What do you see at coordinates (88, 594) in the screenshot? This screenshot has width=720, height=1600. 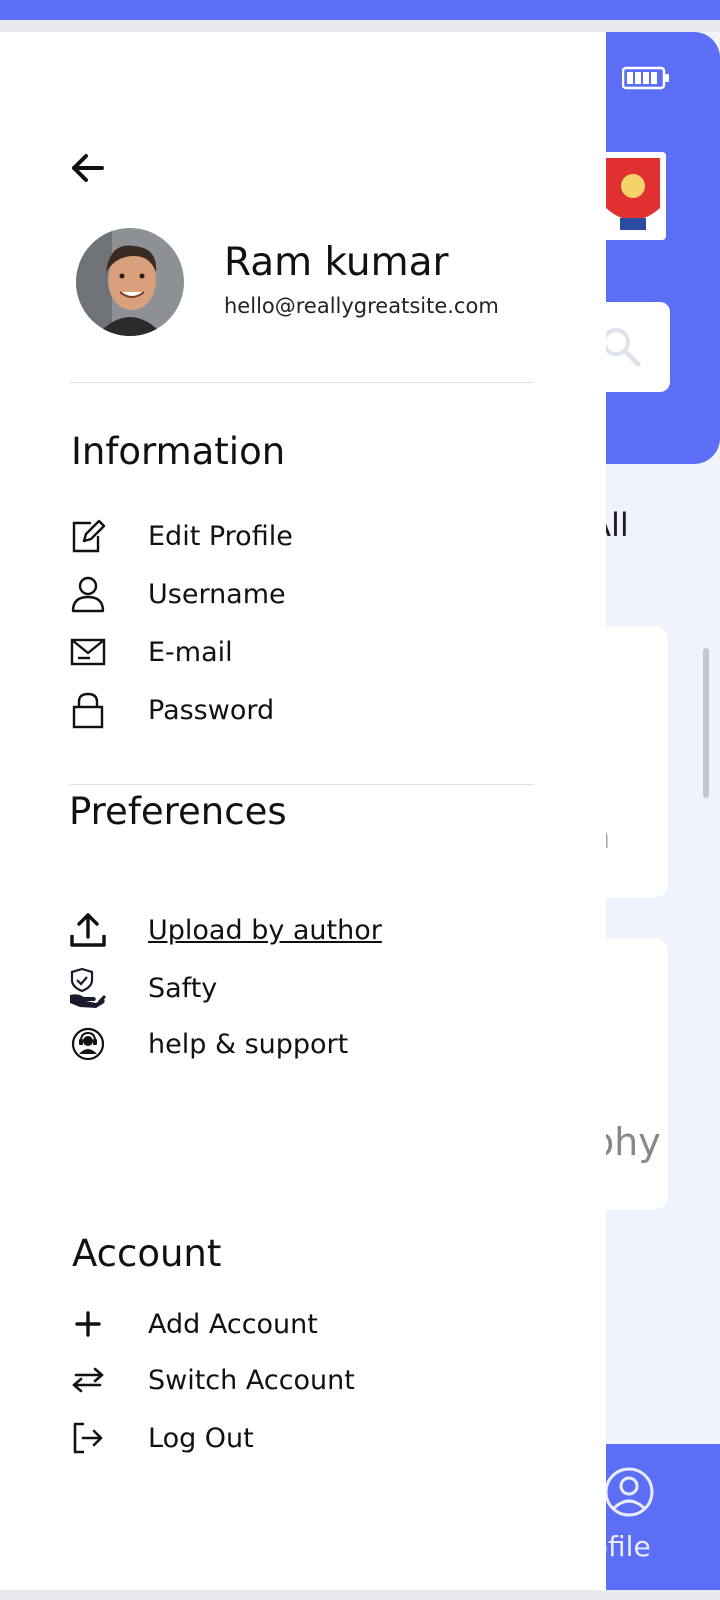 I see `user-icon` at bounding box center [88, 594].